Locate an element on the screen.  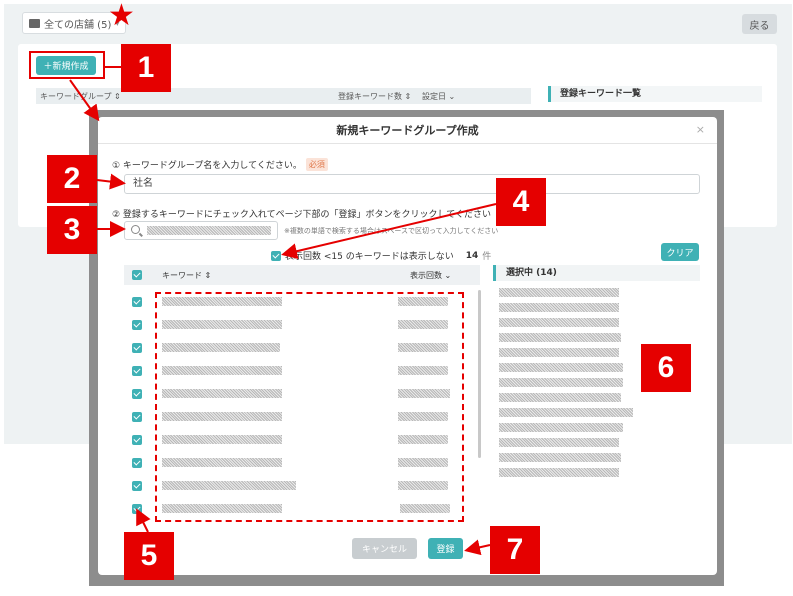
step-badge-5: 5 is located at coordinates (149, 556).